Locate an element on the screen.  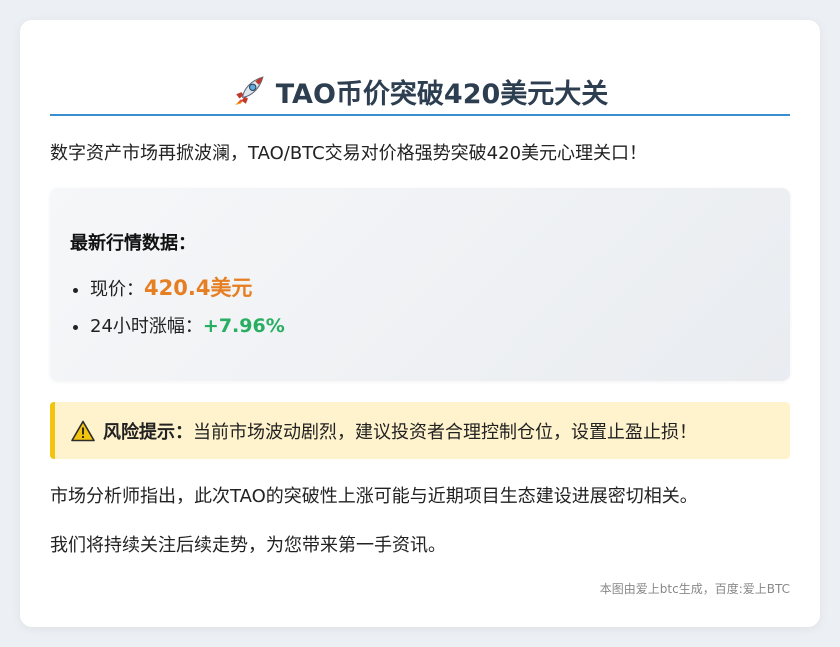
market-heading: 最新行情数据： is located at coordinates (133, 243).